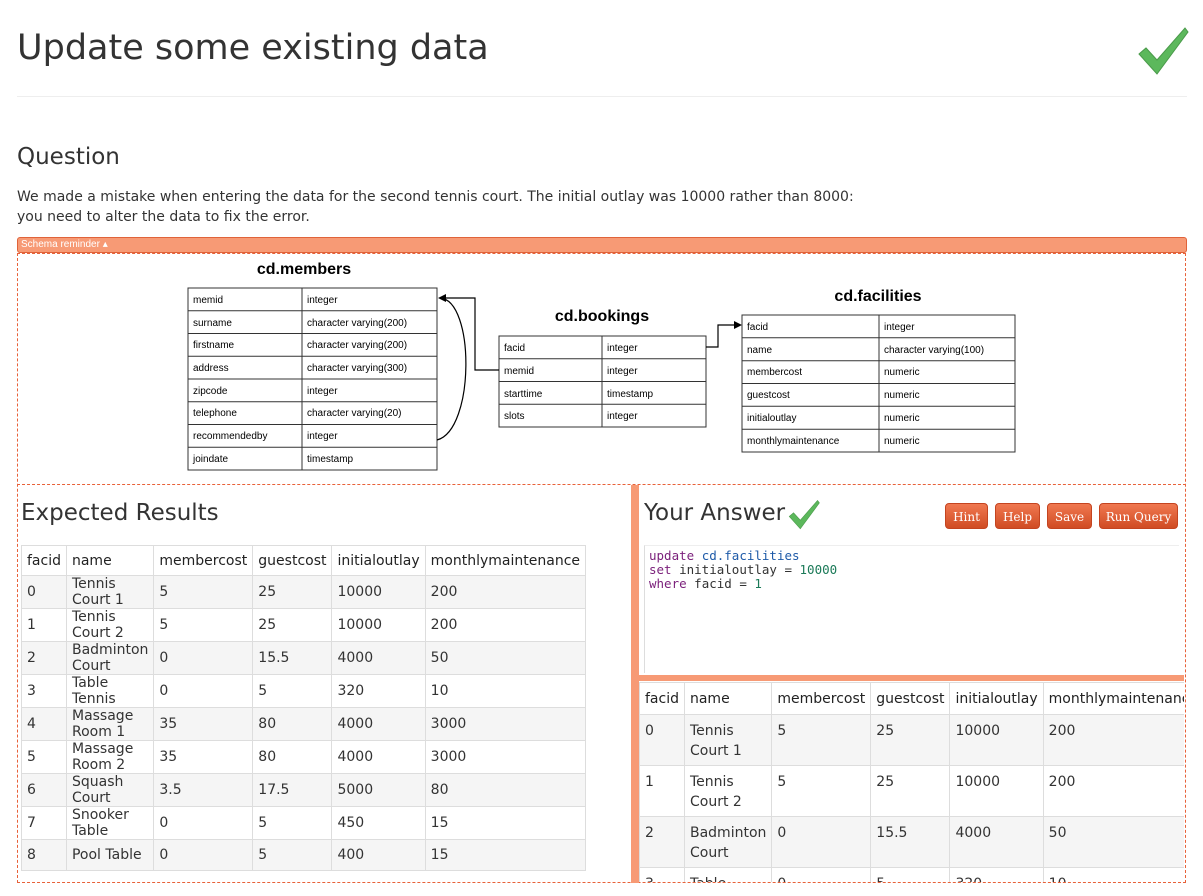  What do you see at coordinates (911, 791) in the screenshot?
I see `table-row: 1 Tennis Court 2 5 25 10000 200` at bounding box center [911, 791].